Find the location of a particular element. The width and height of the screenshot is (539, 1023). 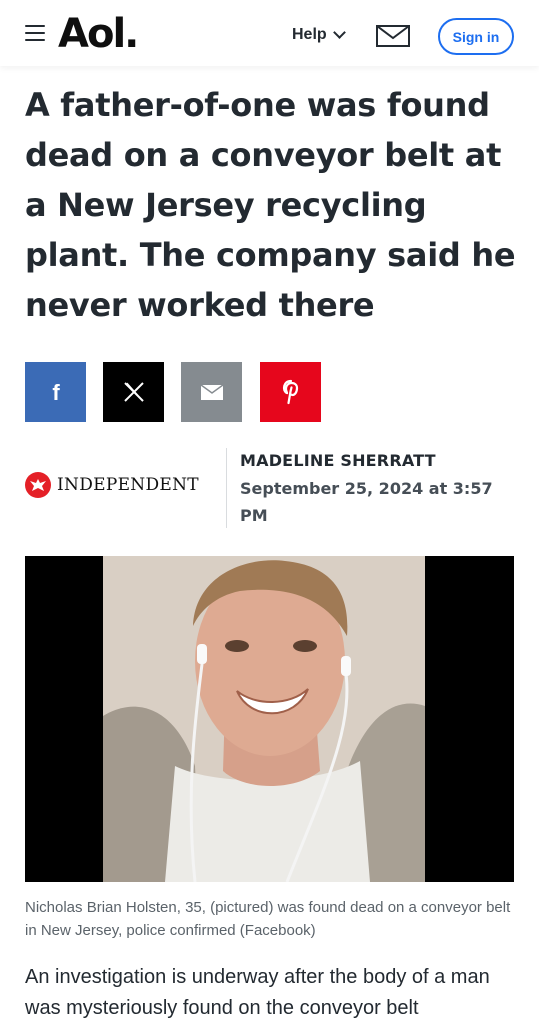

share-facebook-button: f is located at coordinates (55, 392).